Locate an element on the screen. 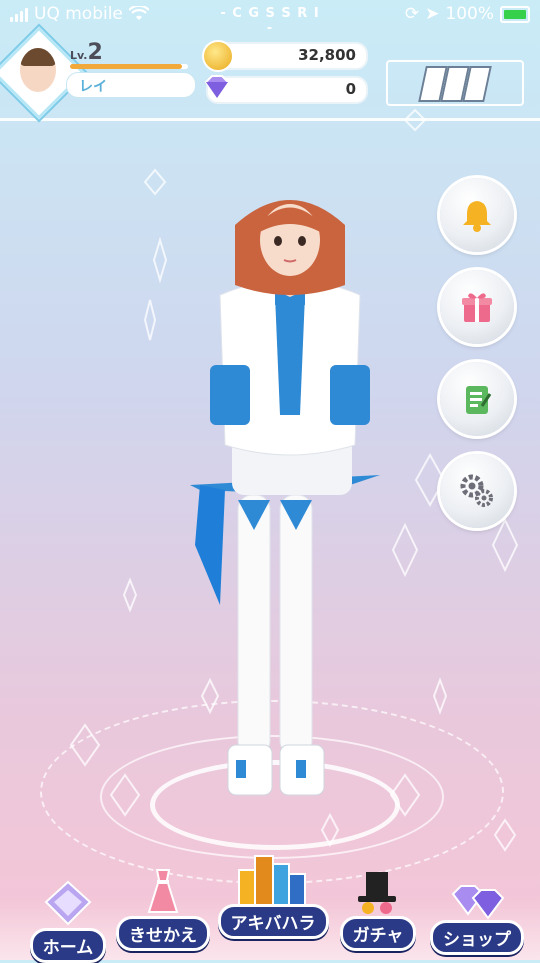 The height and width of the screenshot is (963, 540). rotation-lock-icon: ⟳ is located at coordinates (412, 14).